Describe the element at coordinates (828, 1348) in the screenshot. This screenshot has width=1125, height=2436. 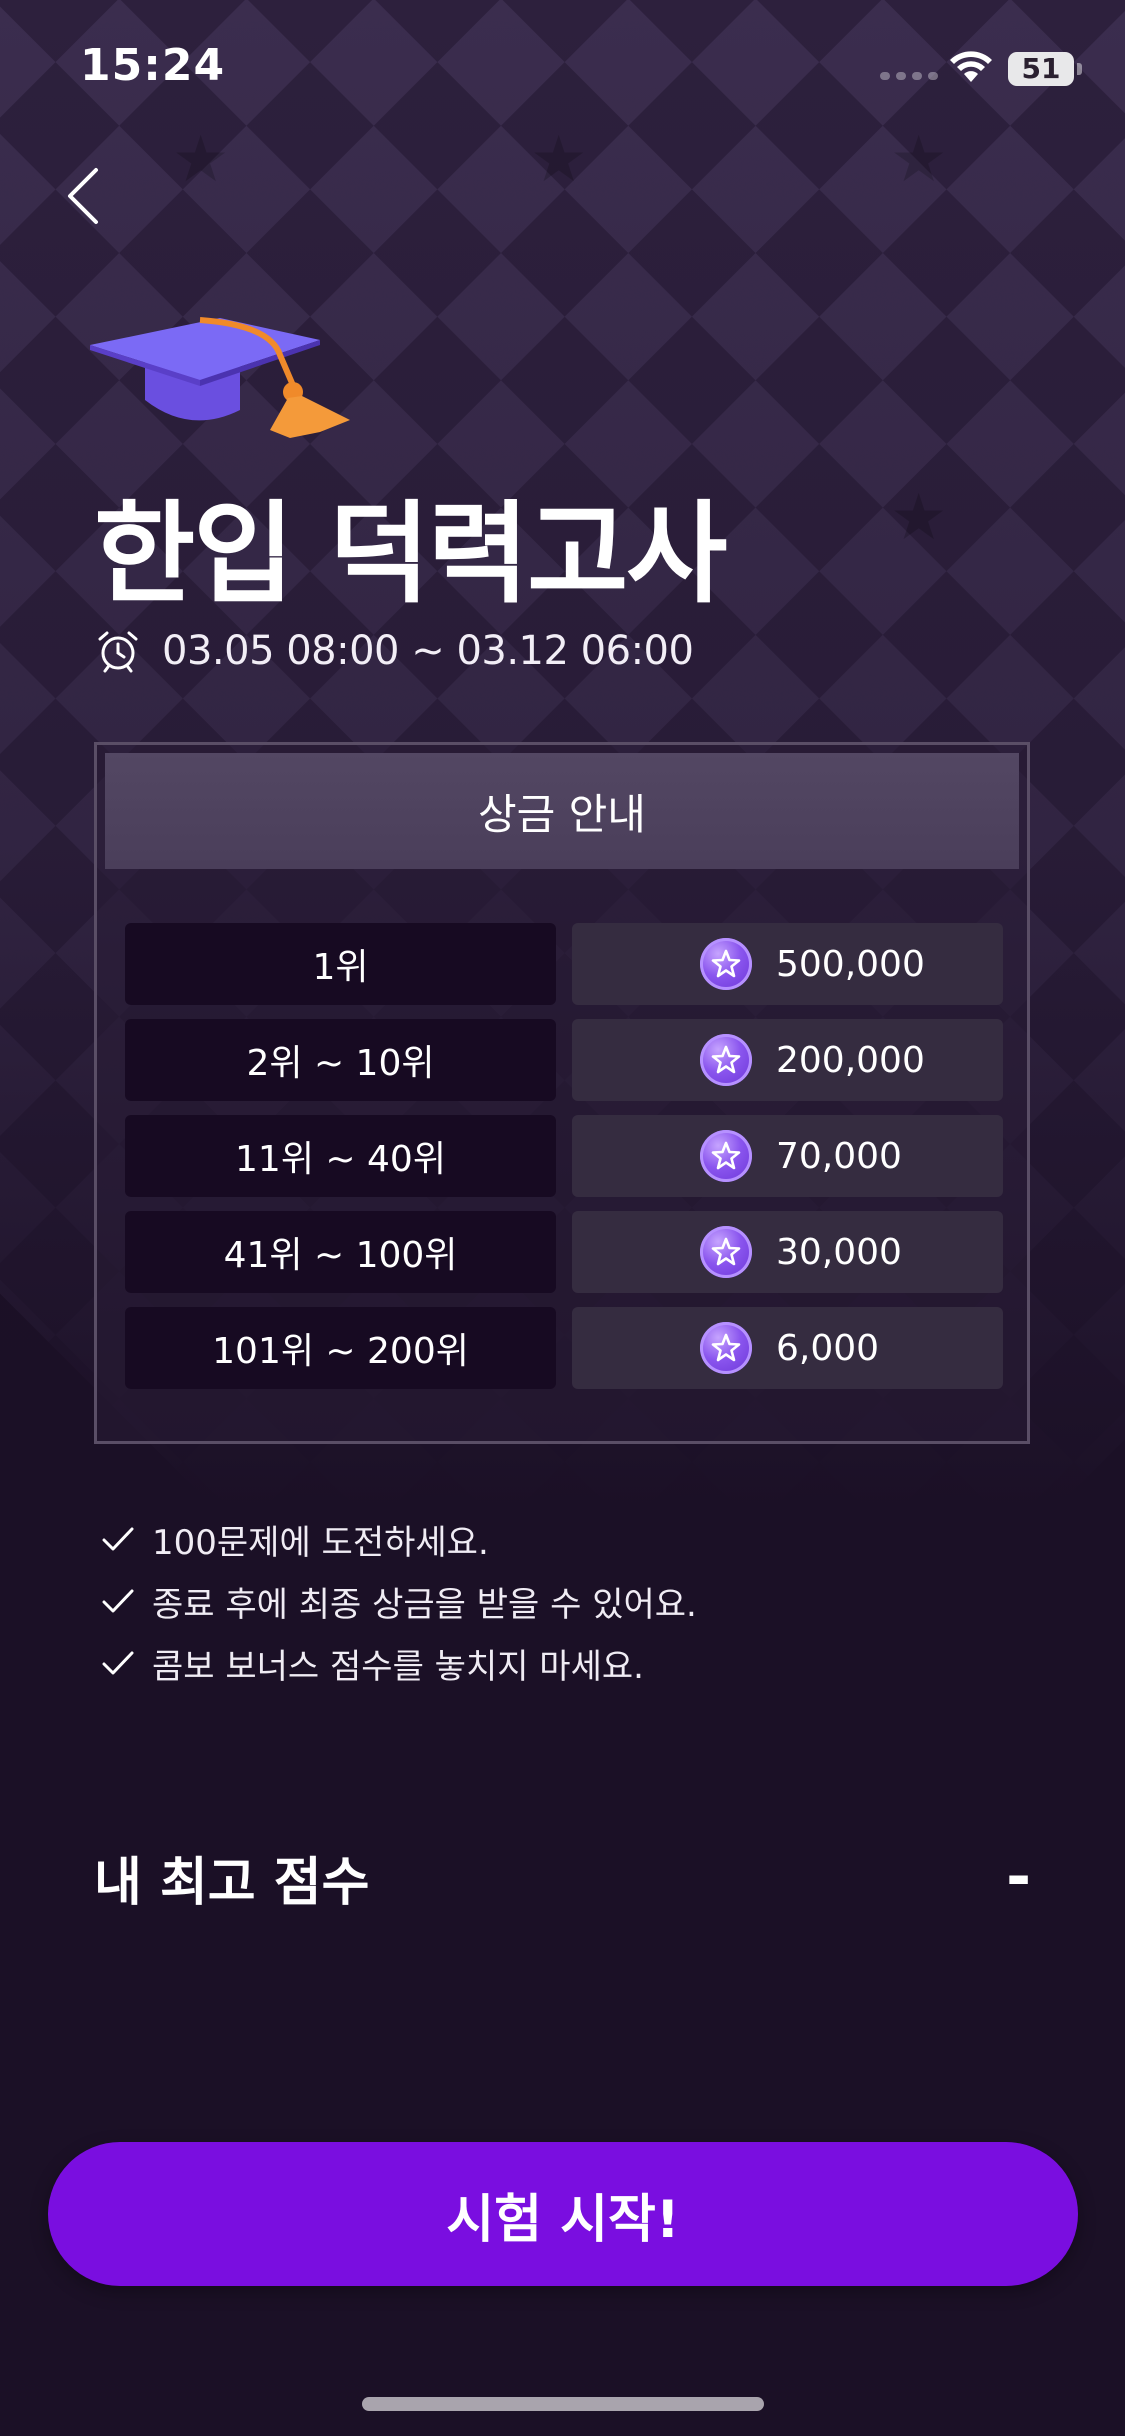
I see `reward-amount: 6,000` at that location.